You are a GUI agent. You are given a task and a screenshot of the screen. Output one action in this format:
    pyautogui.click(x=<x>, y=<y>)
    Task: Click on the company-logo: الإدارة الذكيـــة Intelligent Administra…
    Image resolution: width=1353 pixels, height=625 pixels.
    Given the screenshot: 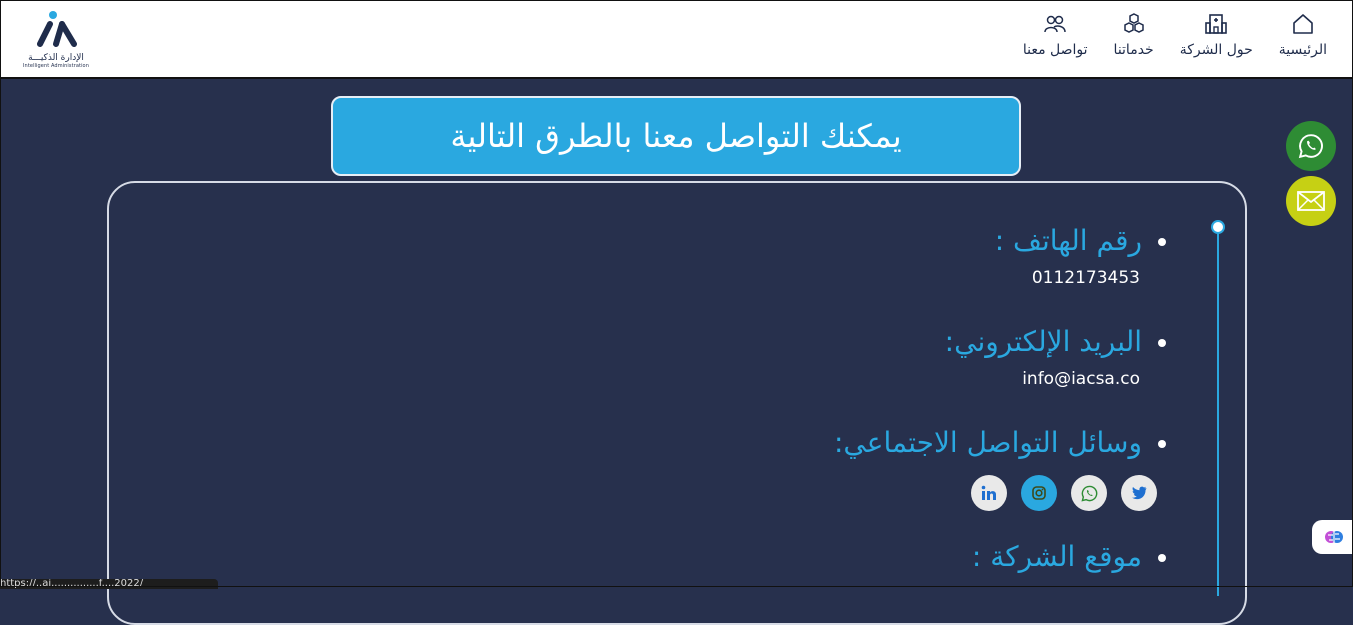 What is the action you would take?
    pyautogui.click(x=56, y=40)
    